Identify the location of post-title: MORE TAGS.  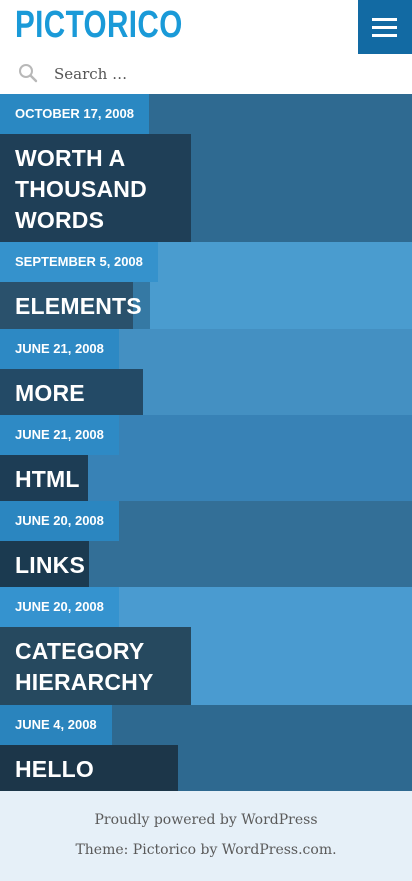
(71, 403).